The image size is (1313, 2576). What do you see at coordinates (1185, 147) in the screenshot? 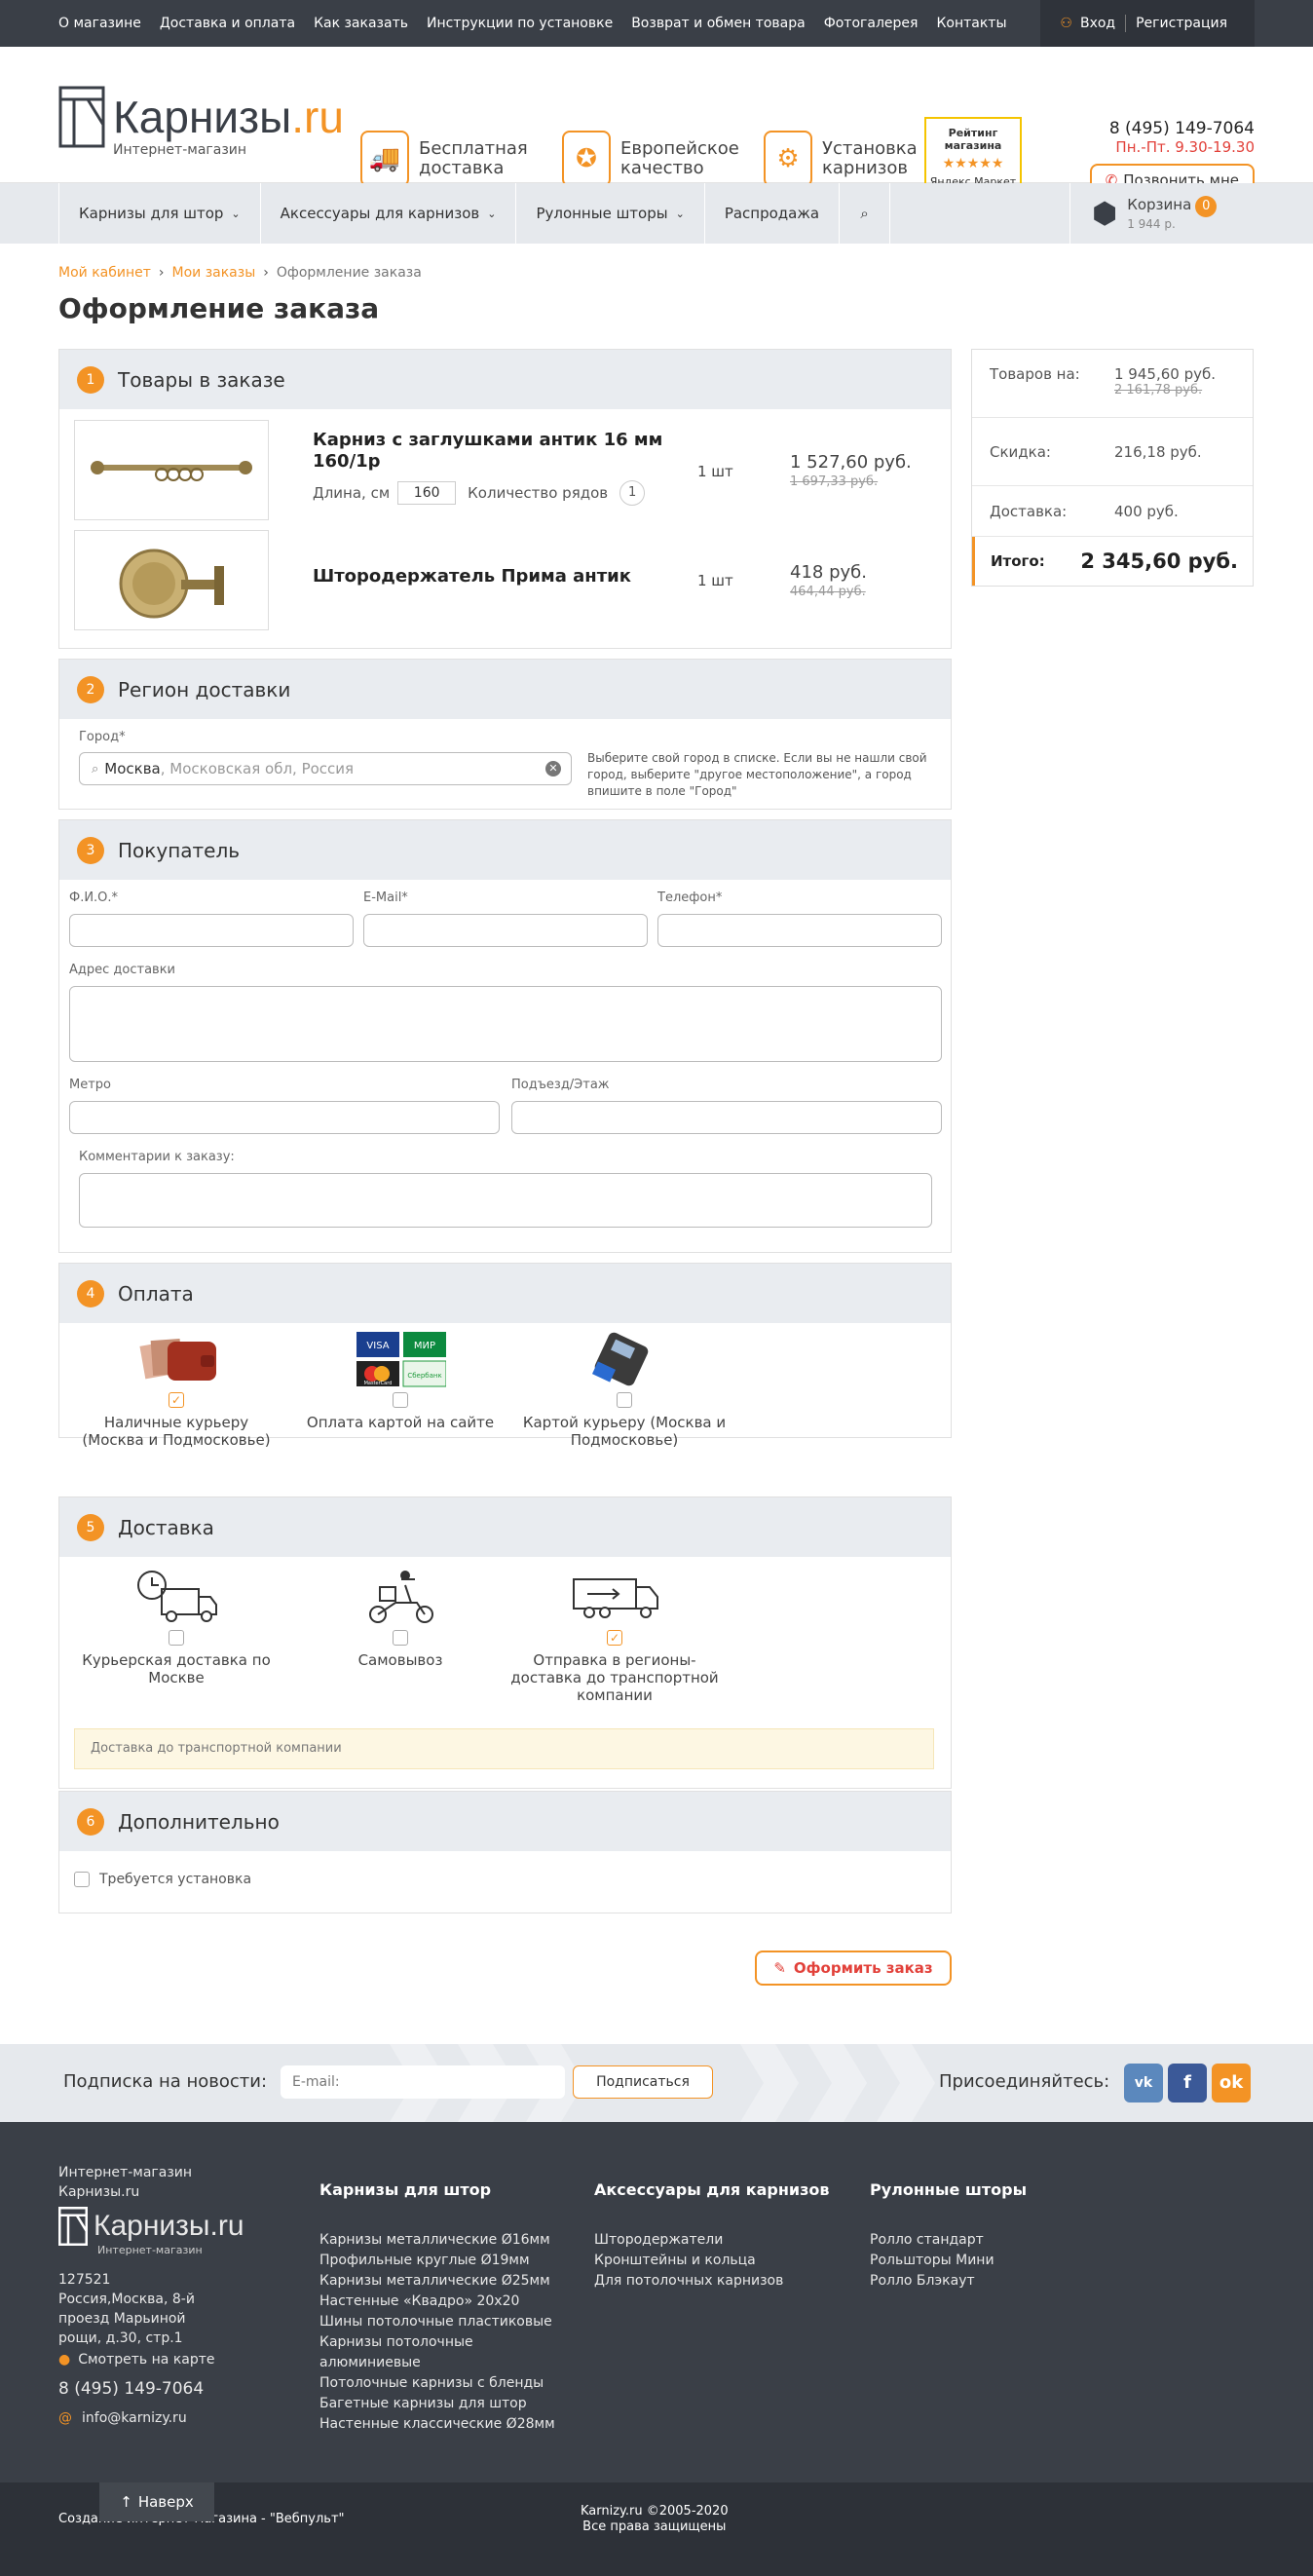
I see `work-hours: Пн.-Пт. 9.30-19.30` at bounding box center [1185, 147].